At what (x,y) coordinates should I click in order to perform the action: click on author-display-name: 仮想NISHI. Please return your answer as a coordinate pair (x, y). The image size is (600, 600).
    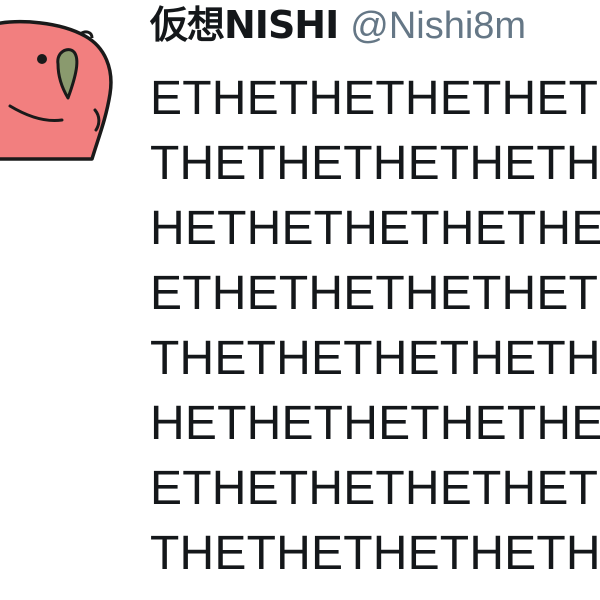
    Looking at the image, I should click on (244, 25).